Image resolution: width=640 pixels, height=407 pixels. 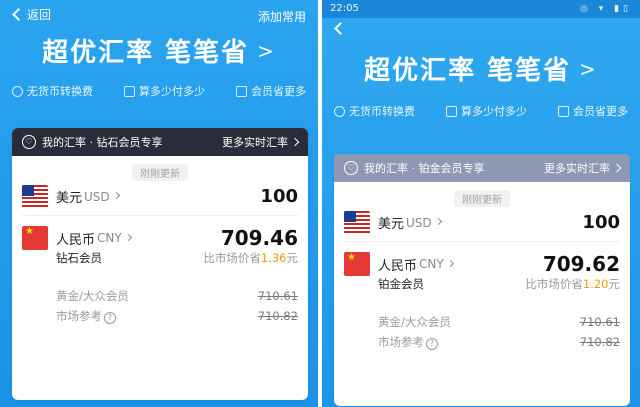 What do you see at coordinates (481, 9) in the screenshot?
I see `status-bar: 22:05 ◎ ▾ ▮▯` at bounding box center [481, 9].